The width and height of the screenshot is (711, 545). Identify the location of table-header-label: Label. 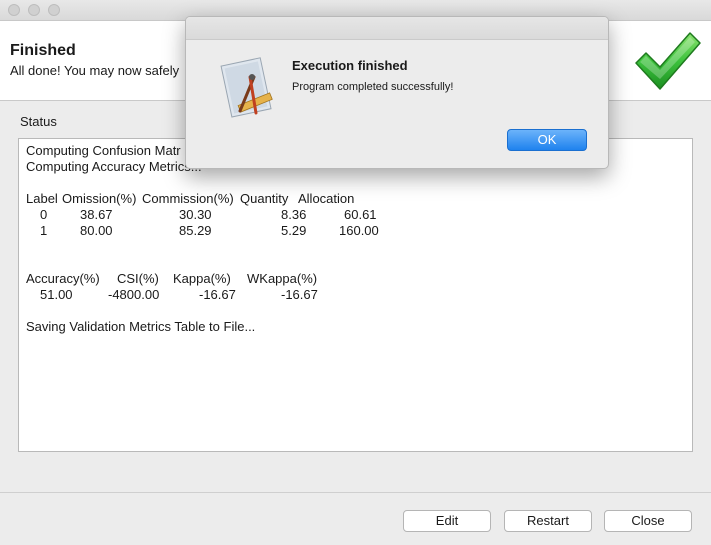
(42, 198).